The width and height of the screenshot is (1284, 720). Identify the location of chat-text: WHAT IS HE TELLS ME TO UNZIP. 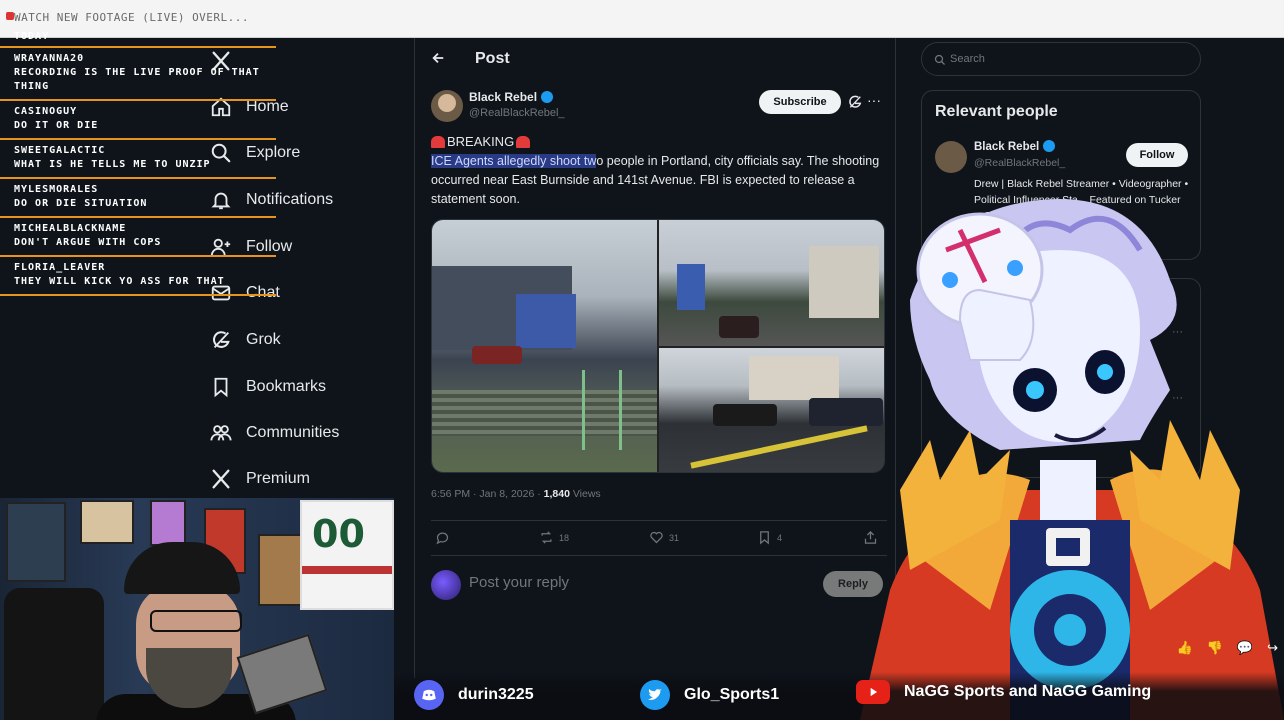
(112, 164).